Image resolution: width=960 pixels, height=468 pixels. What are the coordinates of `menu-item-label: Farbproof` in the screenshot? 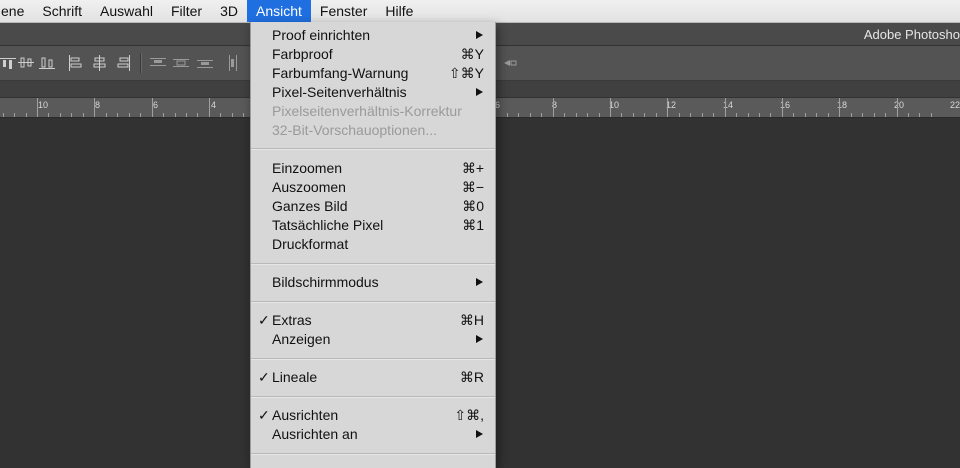 It's located at (302, 54).